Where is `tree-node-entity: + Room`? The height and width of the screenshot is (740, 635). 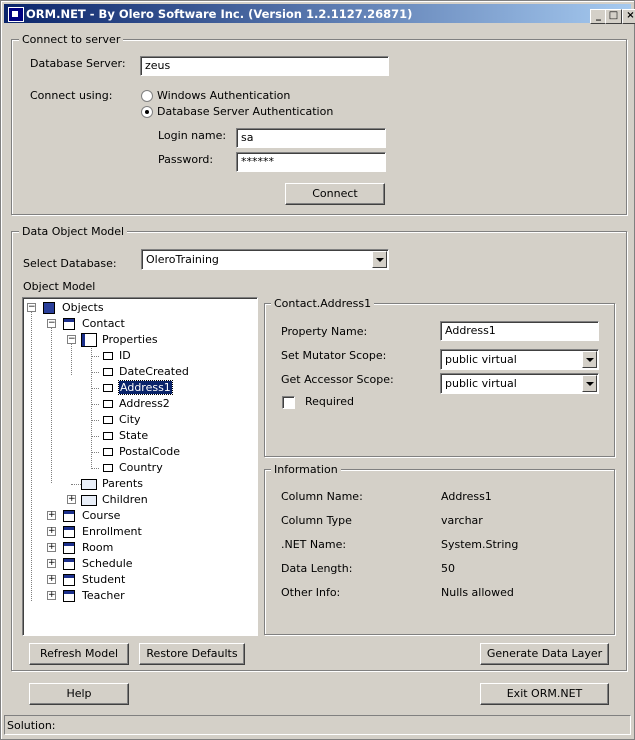
tree-node-entity: + Room is located at coordinates (137, 548).